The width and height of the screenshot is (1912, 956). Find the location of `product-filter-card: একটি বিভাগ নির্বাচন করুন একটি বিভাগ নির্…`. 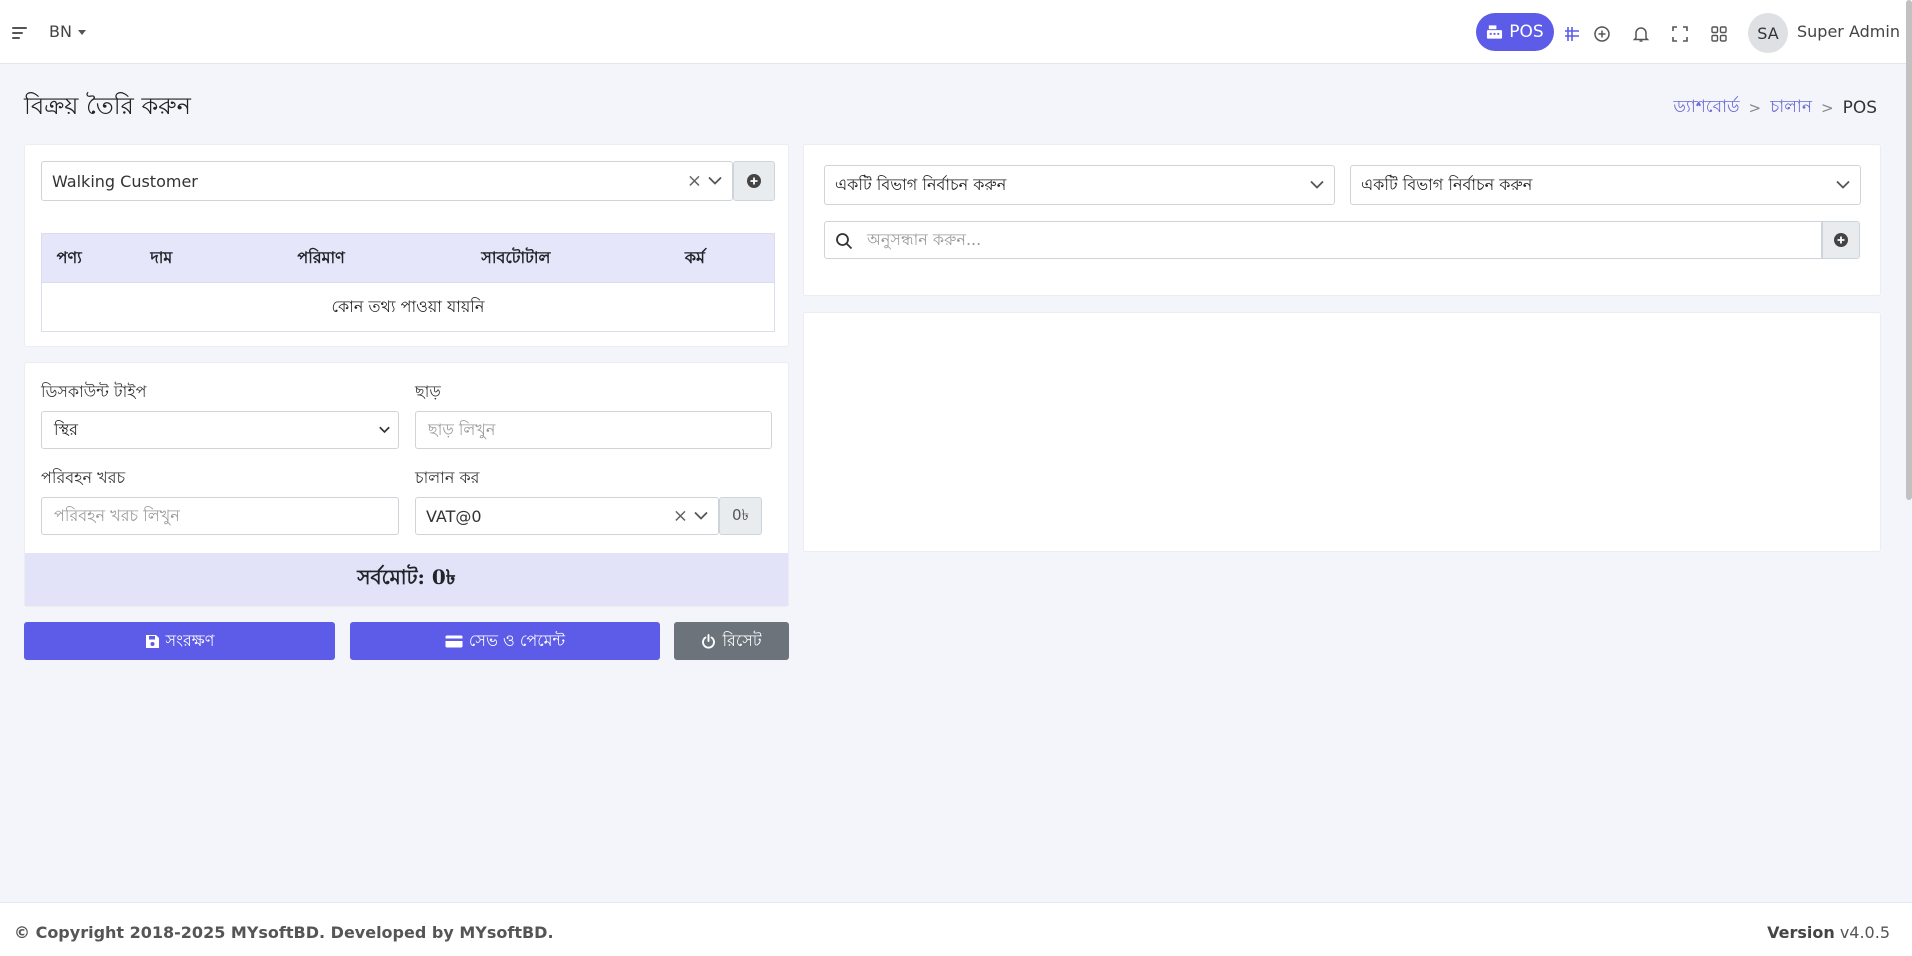

product-filter-card: একটি বিভাগ নির্বাচন করুন একটি বিভাগ নির্… is located at coordinates (1342, 220).